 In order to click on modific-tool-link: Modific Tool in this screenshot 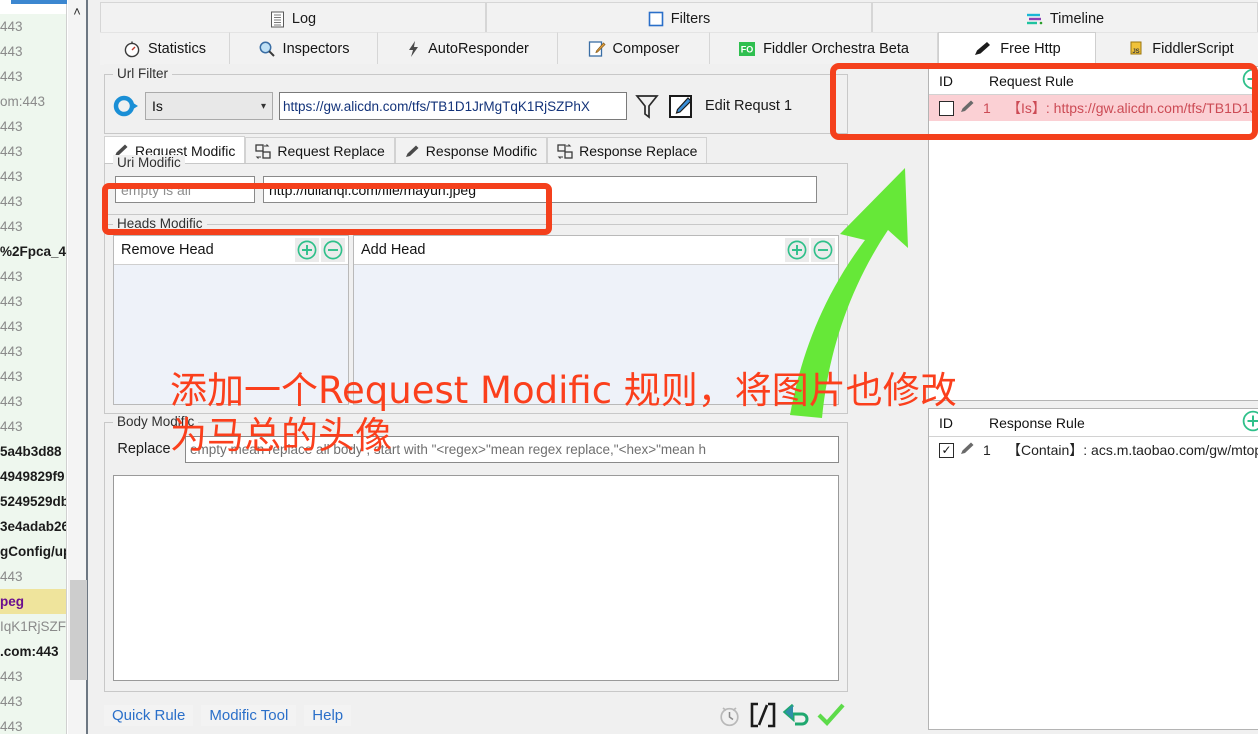, I will do `click(249, 715)`.